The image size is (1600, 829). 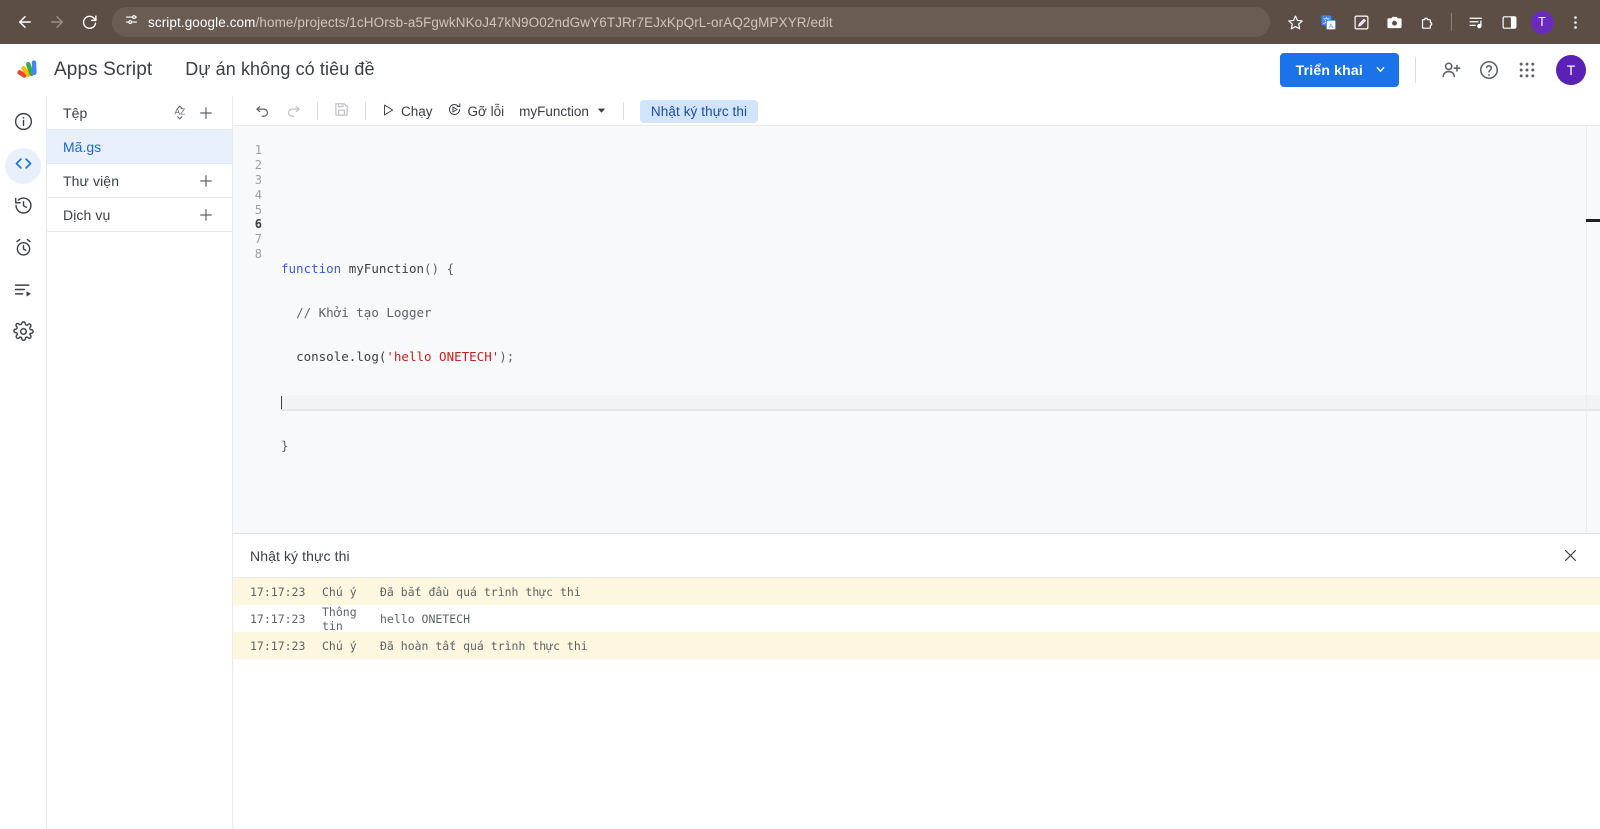 What do you see at coordinates (25, 22) in the screenshot?
I see `back-icon` at bounding box center [25, 22].